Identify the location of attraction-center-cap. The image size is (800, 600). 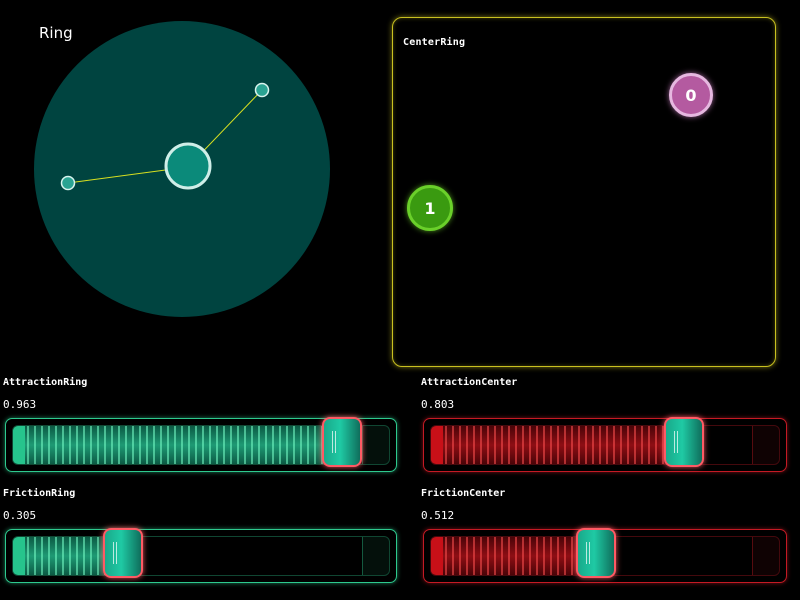
(437, 445).